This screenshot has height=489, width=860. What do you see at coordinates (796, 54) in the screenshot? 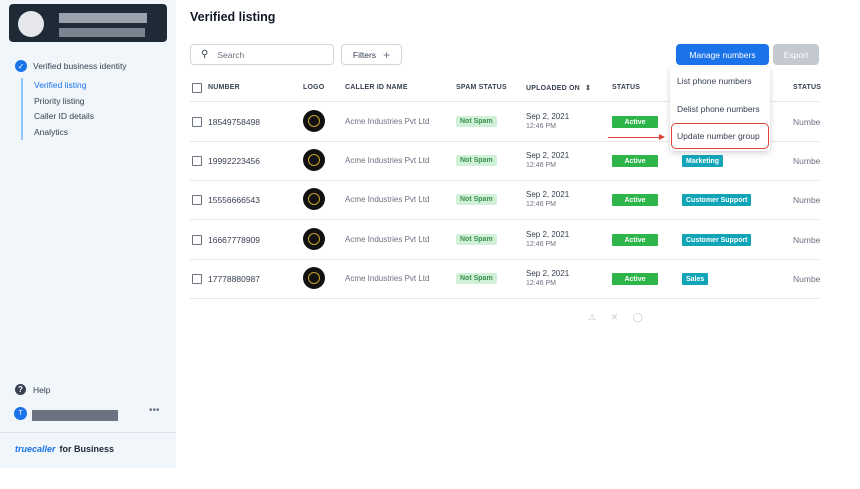
I see `export-button: Export` at bounding box center [796, 54].